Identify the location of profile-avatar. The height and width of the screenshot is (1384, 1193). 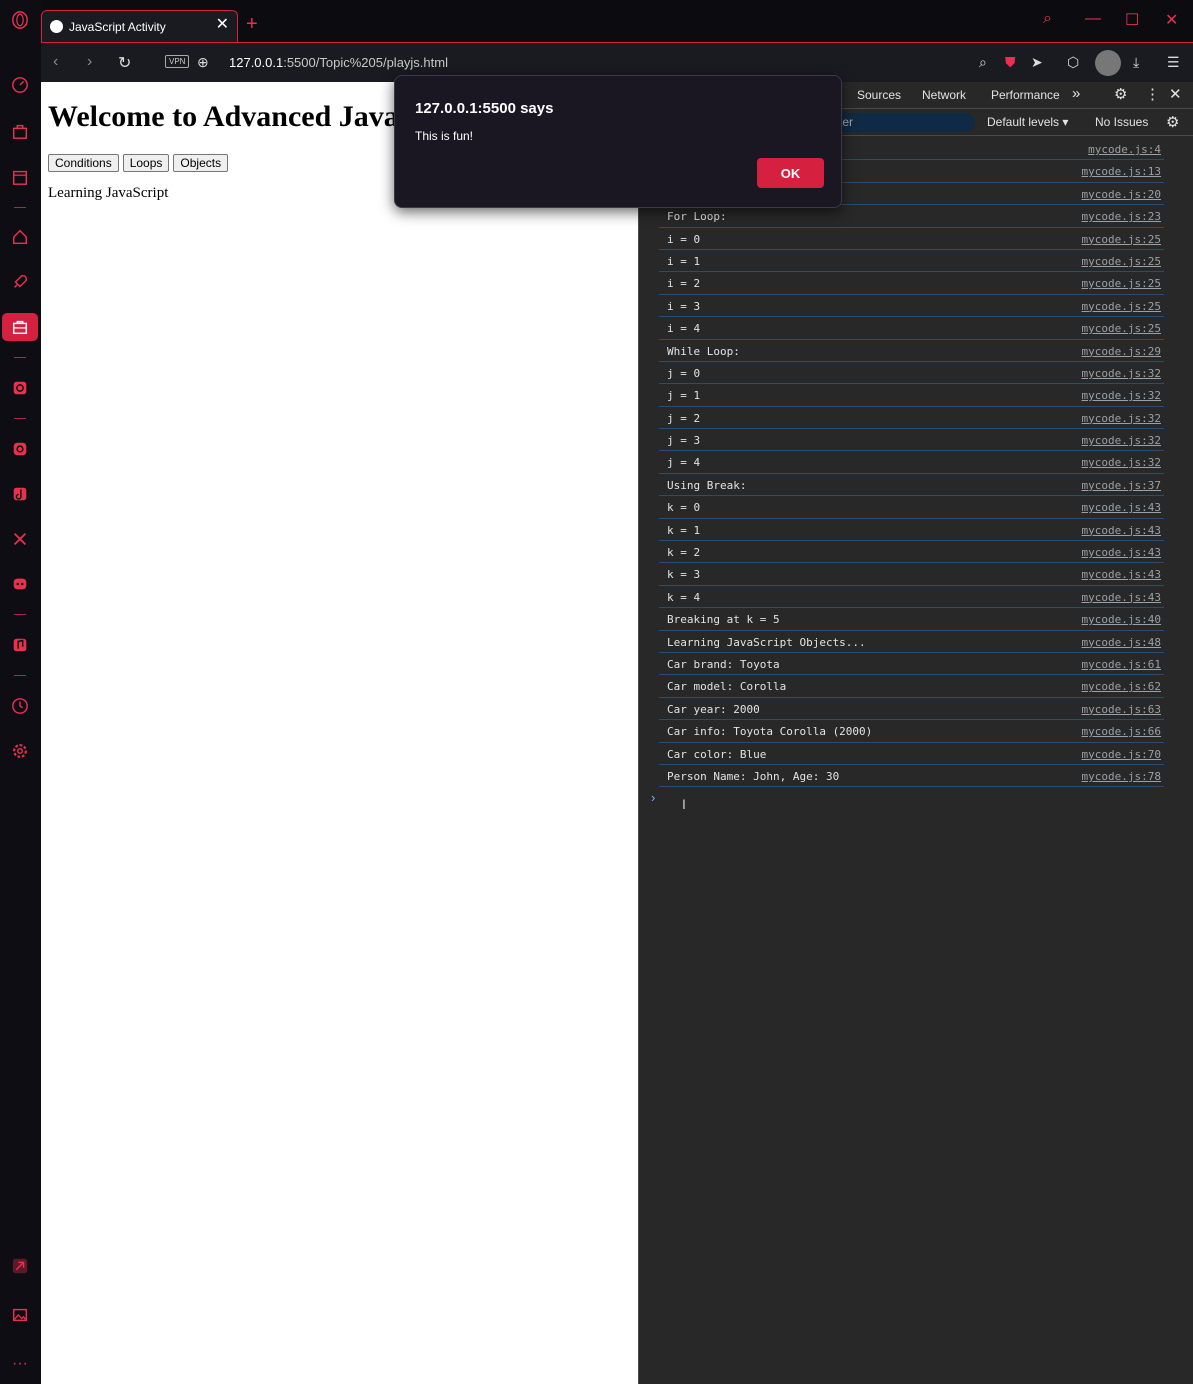
(1108, 63).